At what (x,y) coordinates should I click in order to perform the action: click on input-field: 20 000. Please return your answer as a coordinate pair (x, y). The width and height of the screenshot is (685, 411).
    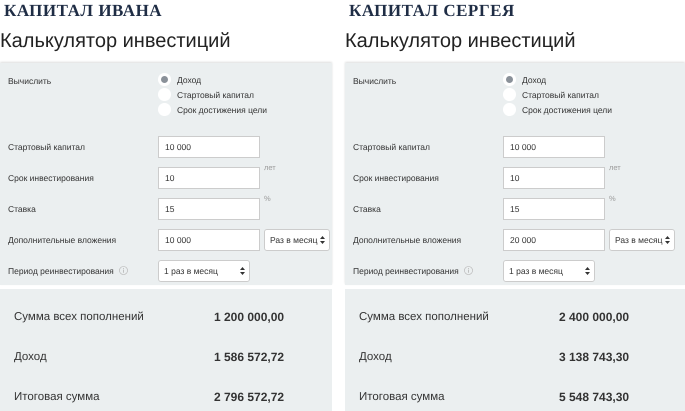
    Looking at the image, I should click on (554, 239).